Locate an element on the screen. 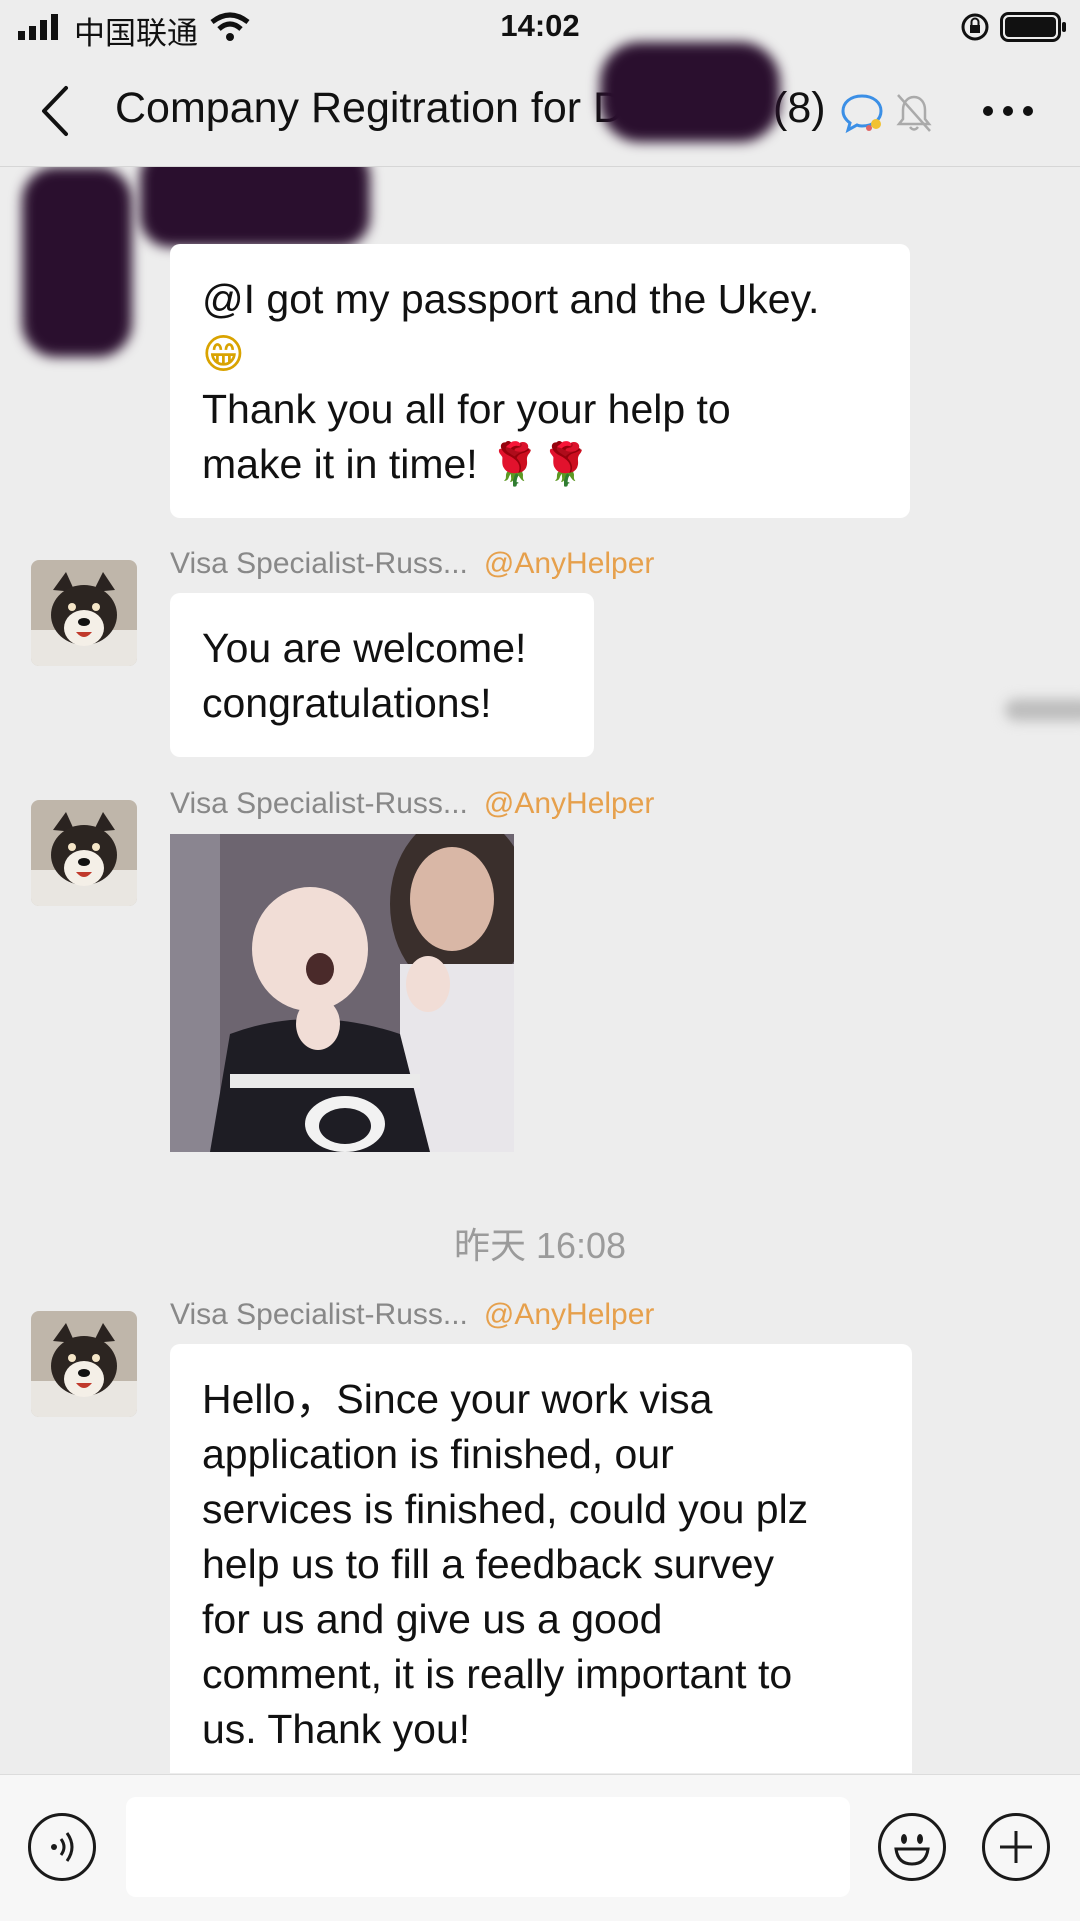 The width and height of the screenshot is (1080, 1921). status-bar: 中国联通 14:02 is located at coordinates (540, 28).